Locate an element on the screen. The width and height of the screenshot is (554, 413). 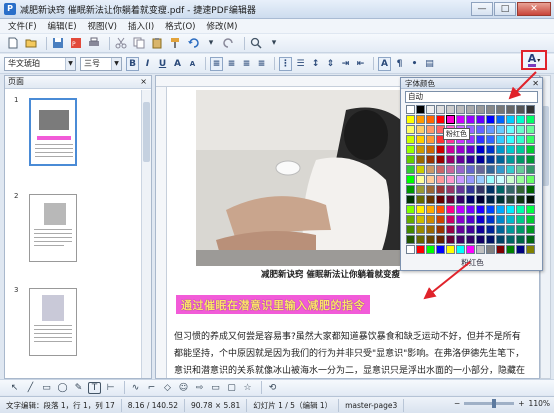
indent-decrease-icon: ⇤ is located at coordinates (360, 64).